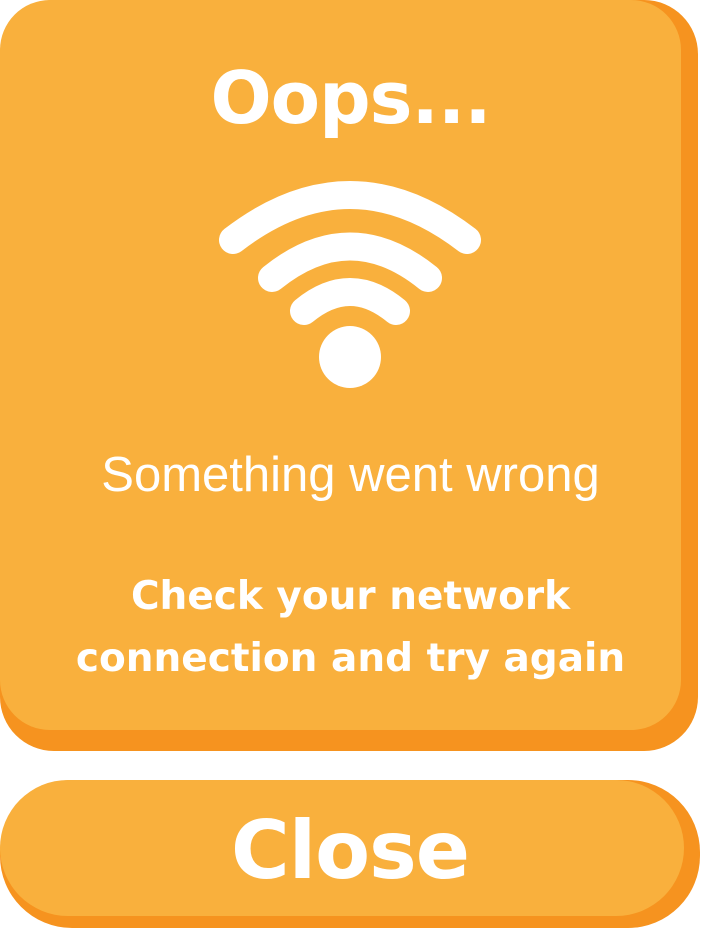  What do you see at coordinates (350, 850) in the screenshot?
I see `close-button-label: Close` at bounding box center [350, 850].